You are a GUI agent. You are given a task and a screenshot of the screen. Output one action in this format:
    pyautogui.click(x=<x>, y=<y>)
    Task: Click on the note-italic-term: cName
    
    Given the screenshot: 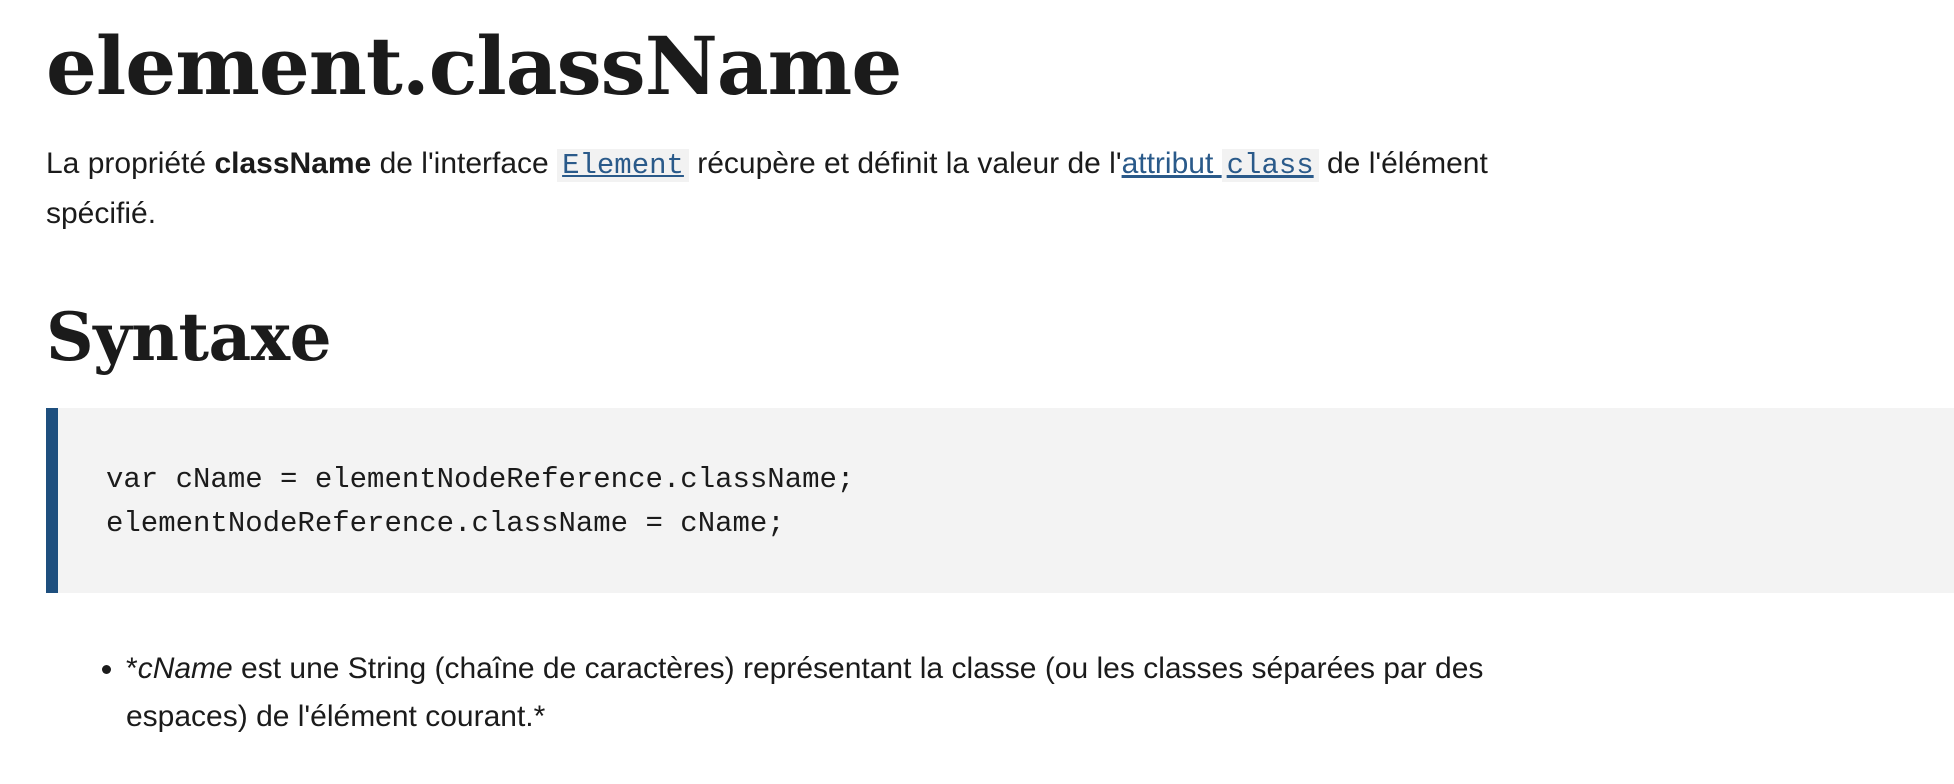 What is the action you would take?
    pyautogui.click(x=185, y=668)
    